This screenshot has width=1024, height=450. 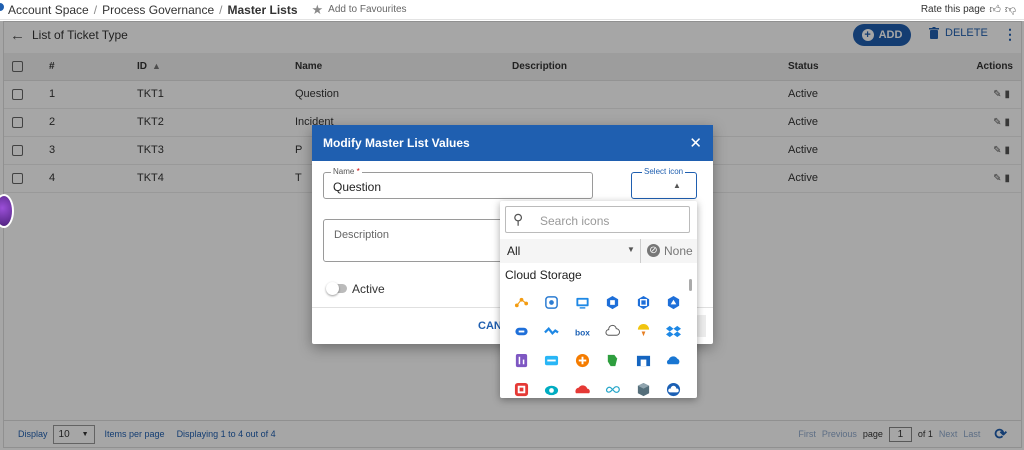 I want to click on add-to-favourites-link: Add to Favourites, so click(x=367, y=9).